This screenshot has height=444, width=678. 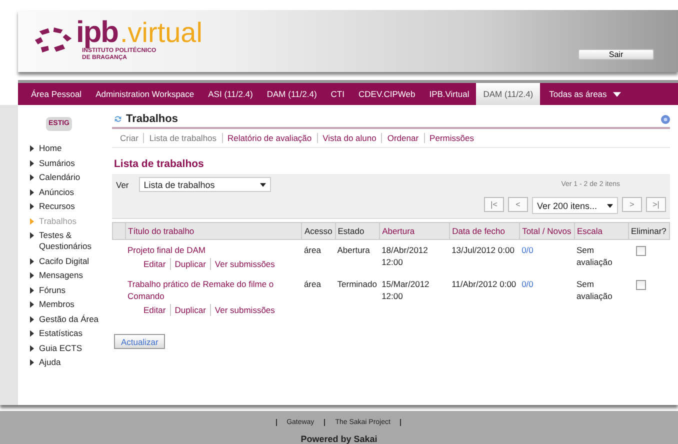 What do you see at coordinates (152, 119) in the screenshot?
I see `tool-title: Trabalhos` at bounding box center [152, 119].